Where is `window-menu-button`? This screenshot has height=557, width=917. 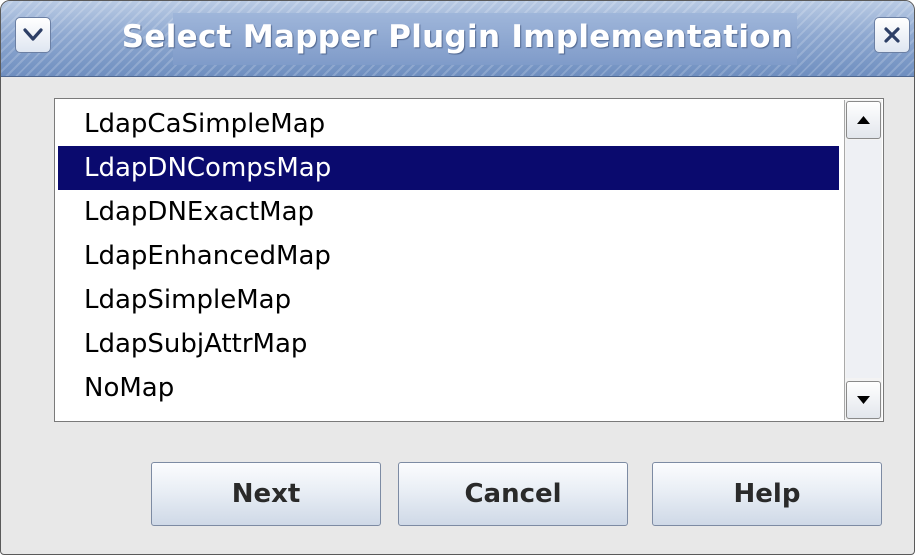
window-menu-button is located at coordinates (33, 35).